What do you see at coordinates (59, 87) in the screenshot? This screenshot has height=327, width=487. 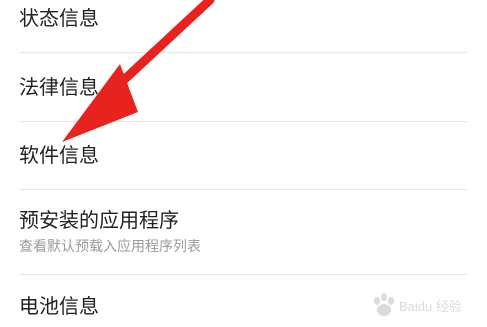 I see `legal-info-label: 法律信息` at bounding box center [59, 87].